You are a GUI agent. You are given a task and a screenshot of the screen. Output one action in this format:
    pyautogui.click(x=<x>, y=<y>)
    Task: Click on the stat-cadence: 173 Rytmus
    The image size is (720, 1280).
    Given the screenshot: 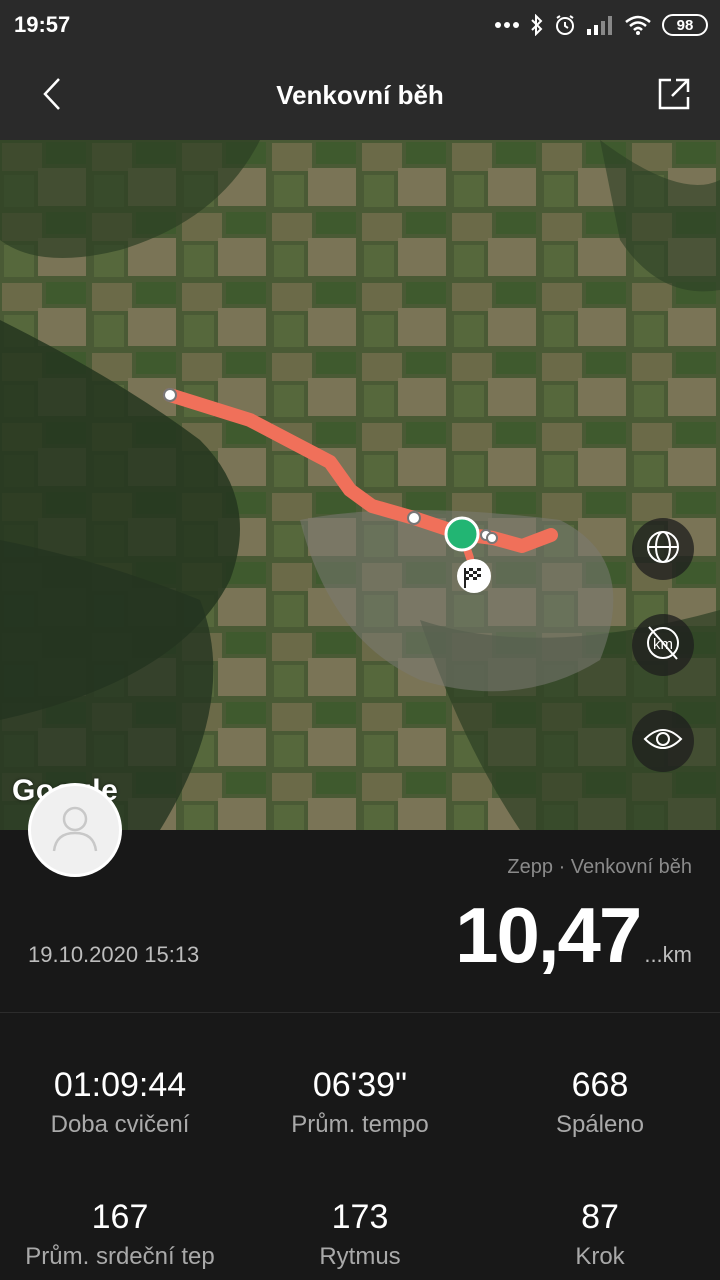 What is the action you would take?
    pyautogui.click(x=360, y=1234)
    